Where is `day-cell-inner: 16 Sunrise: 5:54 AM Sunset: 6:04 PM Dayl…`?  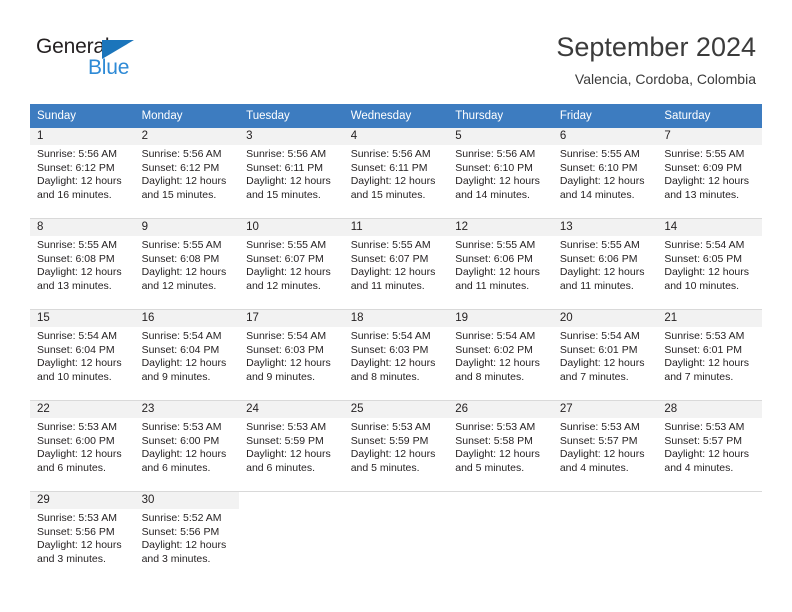
day-cell-inner: 16 Sunrise: 5:54 AM Sunset: 6:04 PM Dayl… is located at coordinates (187, 355).